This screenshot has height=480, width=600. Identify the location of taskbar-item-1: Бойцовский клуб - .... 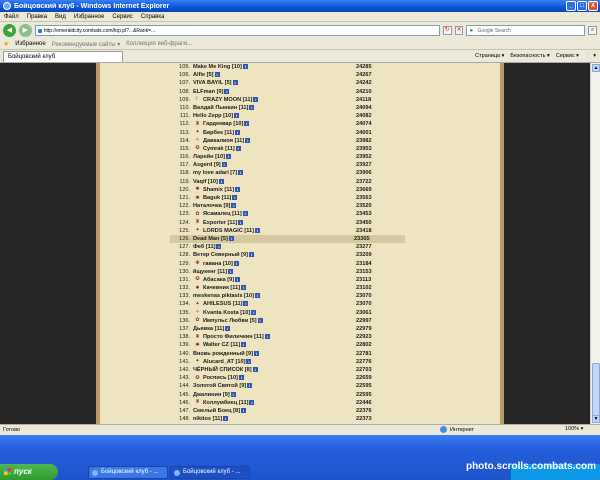
(128, 472).